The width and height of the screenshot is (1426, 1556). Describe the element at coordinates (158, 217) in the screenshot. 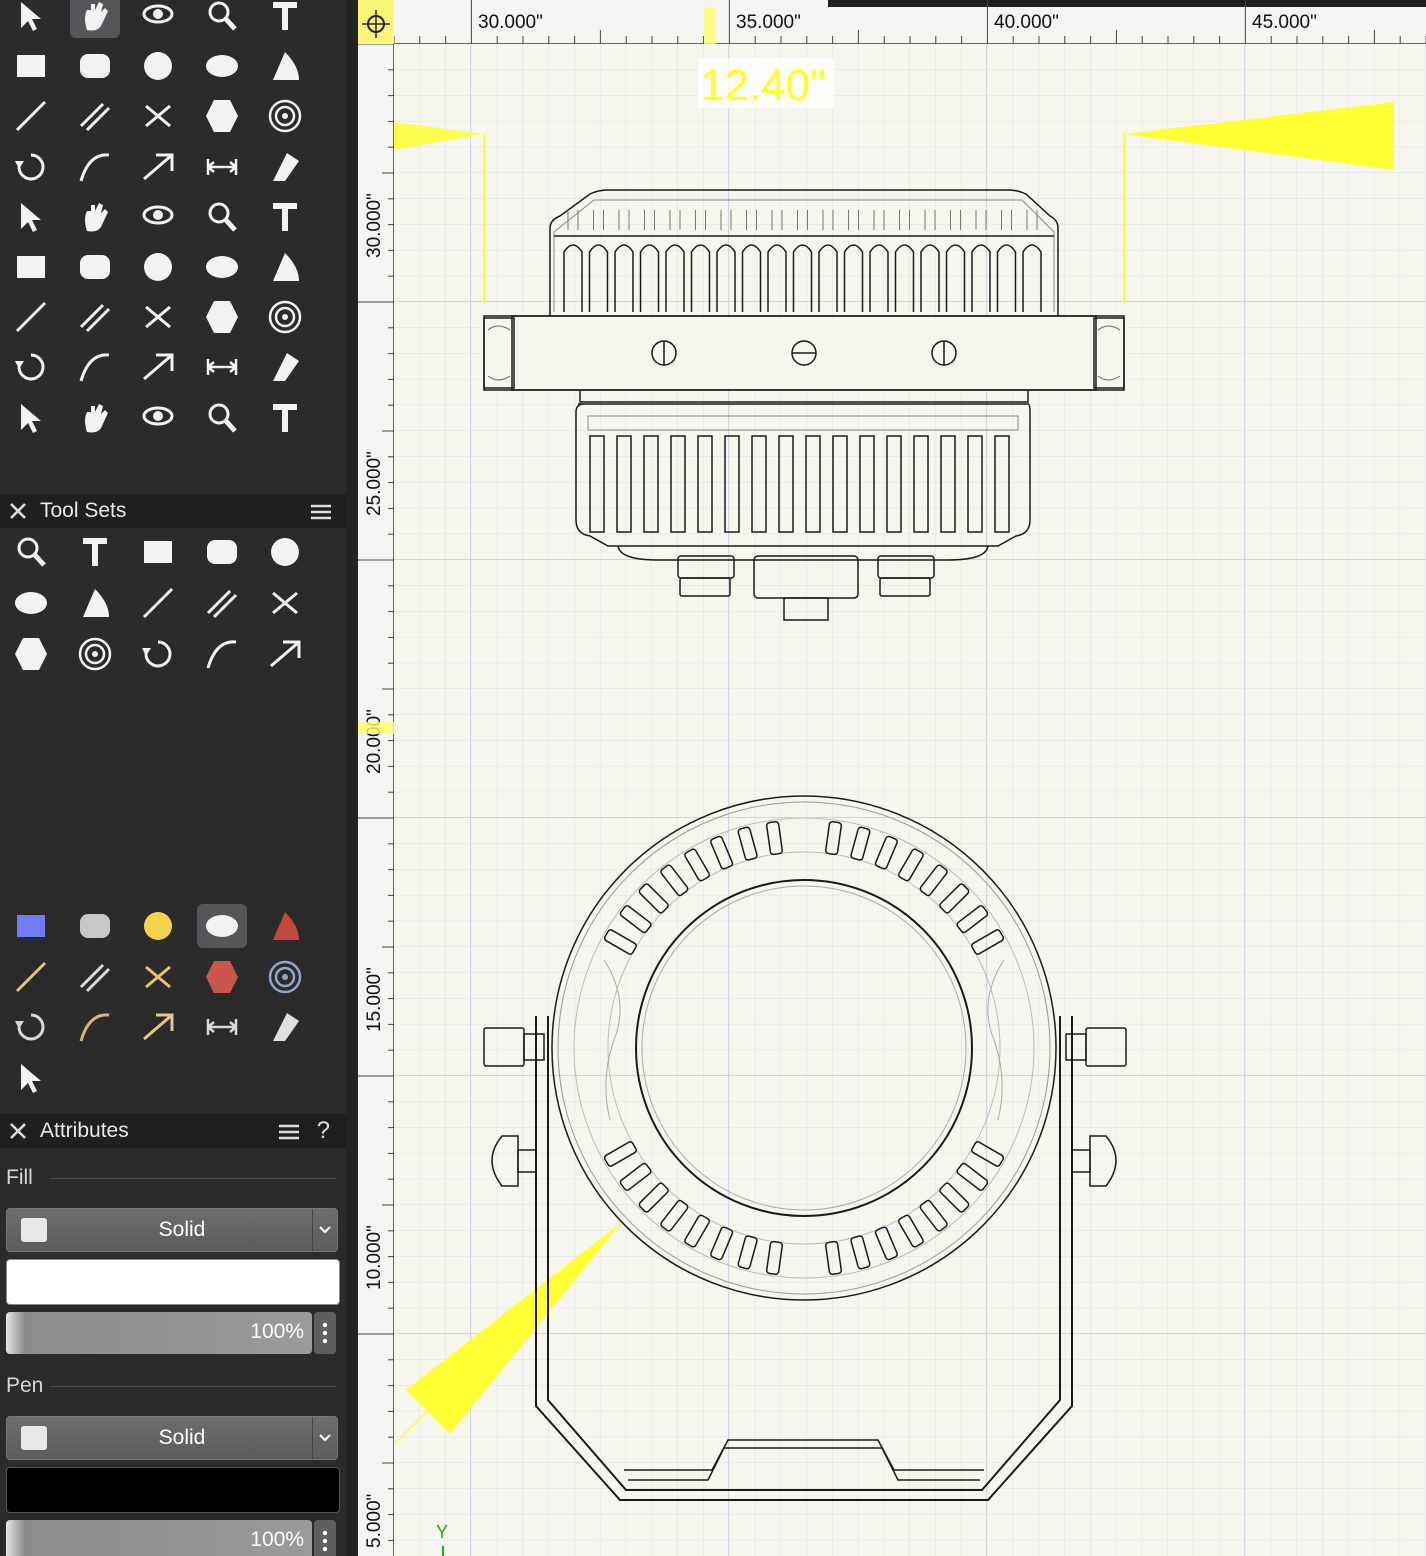

I see `magic-wand-tool-icon` at that location.